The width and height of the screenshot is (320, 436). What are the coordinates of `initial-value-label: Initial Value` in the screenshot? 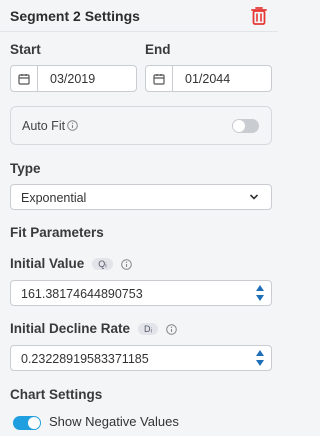 It's located at (47, 263).